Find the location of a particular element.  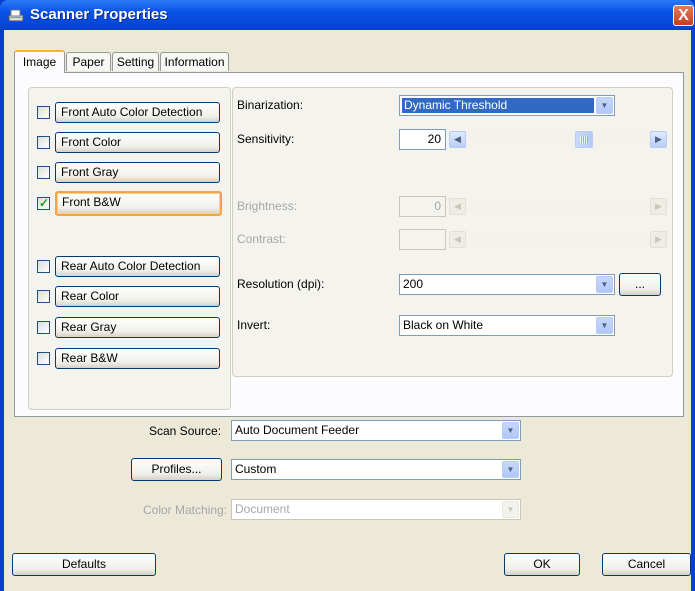

tab-setting: Setting is located at coordinates (135, 61).